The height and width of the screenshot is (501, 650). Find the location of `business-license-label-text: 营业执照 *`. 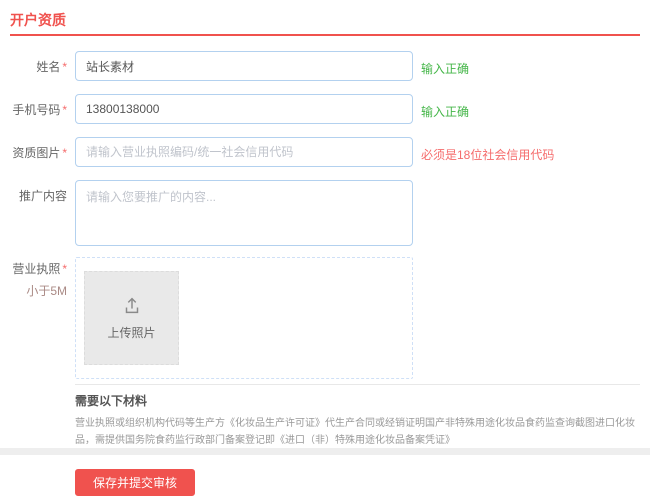

business-license-label-text: 营业执照 * is located at coordinates (39, 269).